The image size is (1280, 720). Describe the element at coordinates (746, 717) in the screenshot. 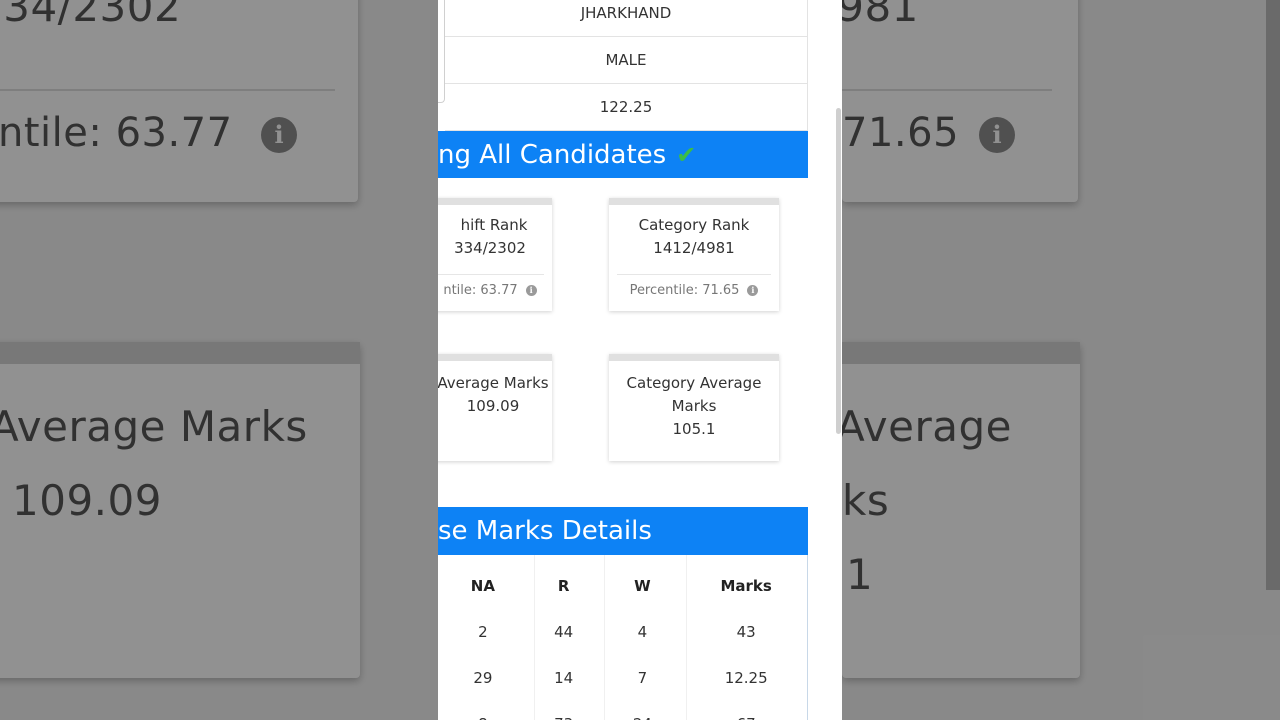

I see `cell-marks: 67` at that location.